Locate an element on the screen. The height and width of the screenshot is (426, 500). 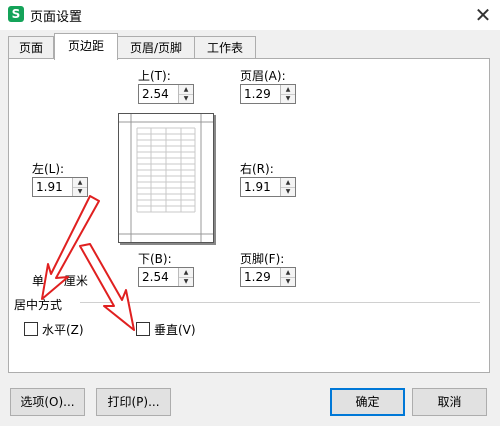
left-margin-label: 左(L): is located at coordinates (48, 169).